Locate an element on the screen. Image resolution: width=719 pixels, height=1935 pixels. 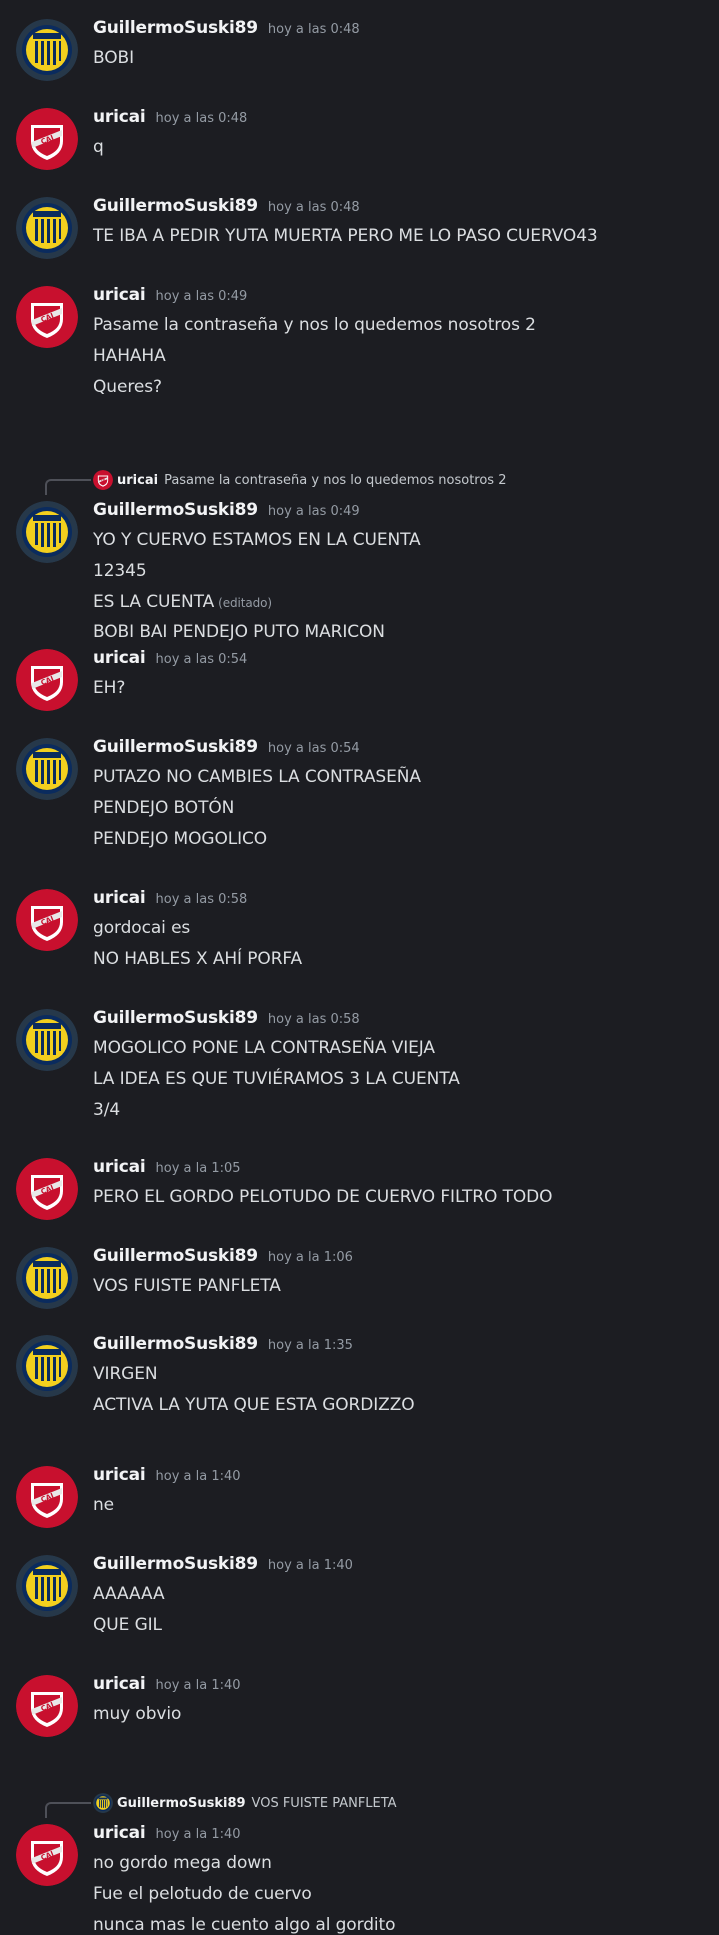
message-content: no gordo mega down is located at coordinates (182, 1863).